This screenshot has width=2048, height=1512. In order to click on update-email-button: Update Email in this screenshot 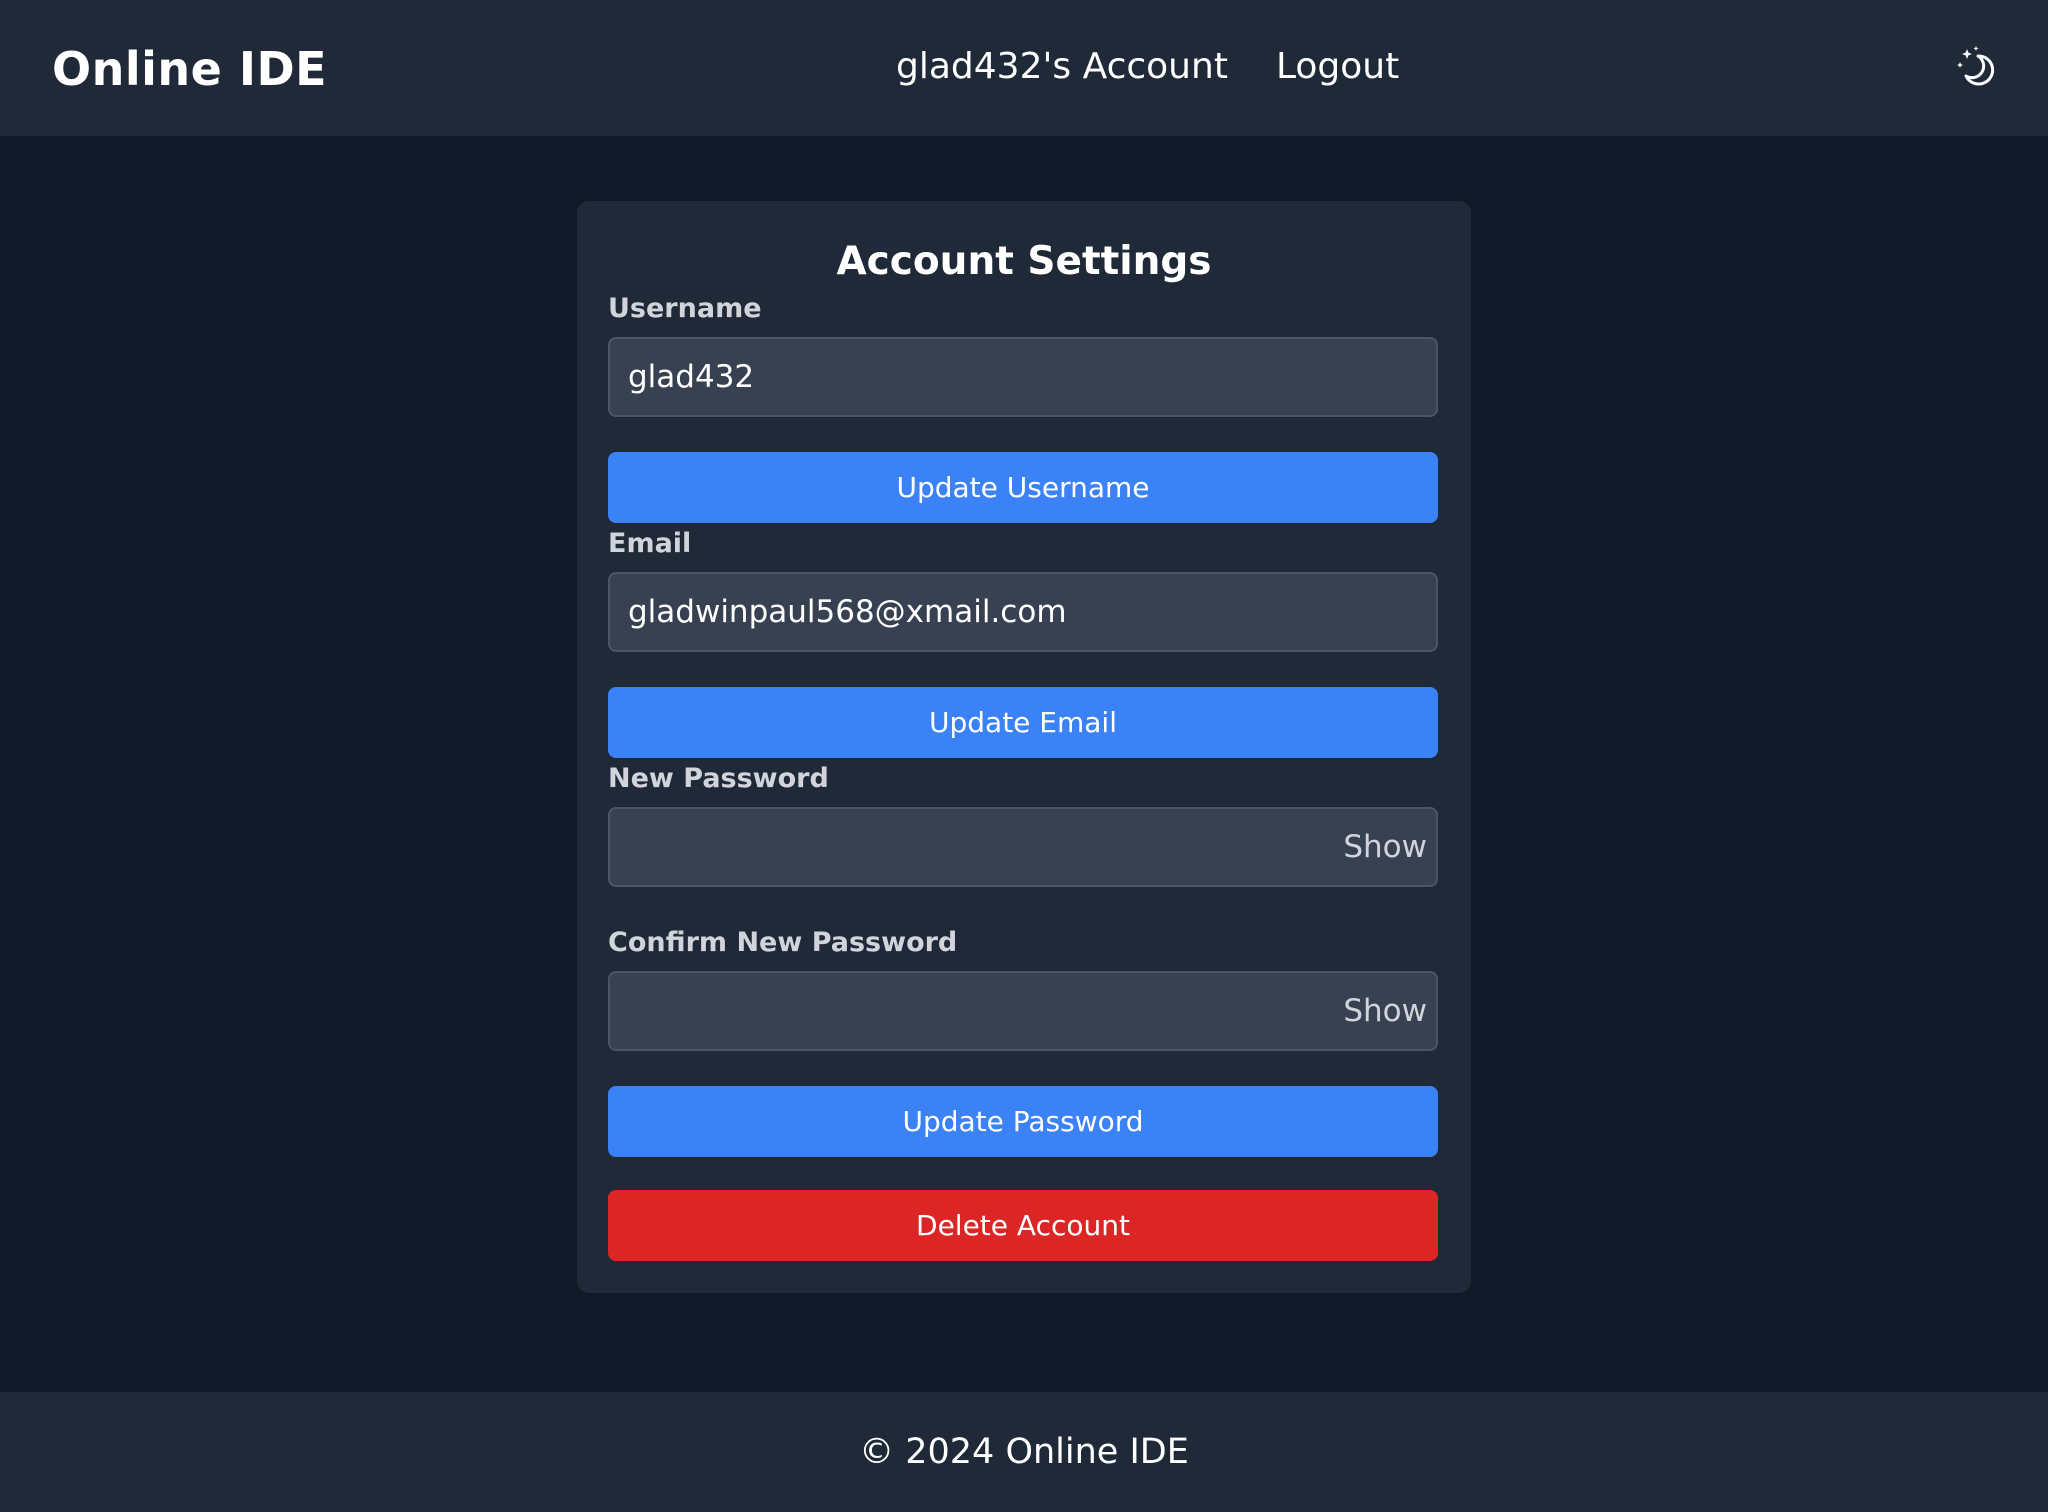, I will do `click(1023, 722)`.